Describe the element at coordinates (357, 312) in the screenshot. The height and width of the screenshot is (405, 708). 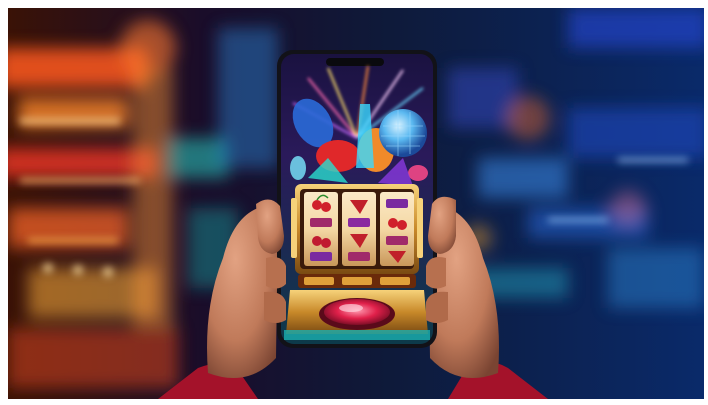
I see `spin-button-icon` at that location.